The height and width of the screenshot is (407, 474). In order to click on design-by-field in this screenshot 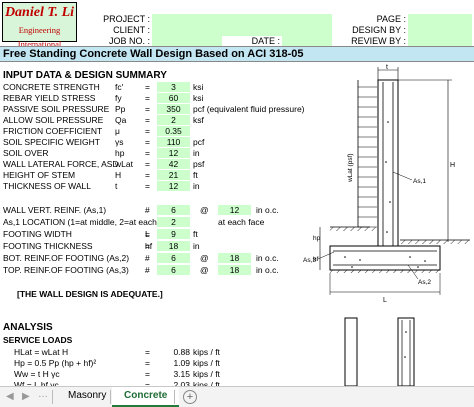, I will do `click(440, 30)`.